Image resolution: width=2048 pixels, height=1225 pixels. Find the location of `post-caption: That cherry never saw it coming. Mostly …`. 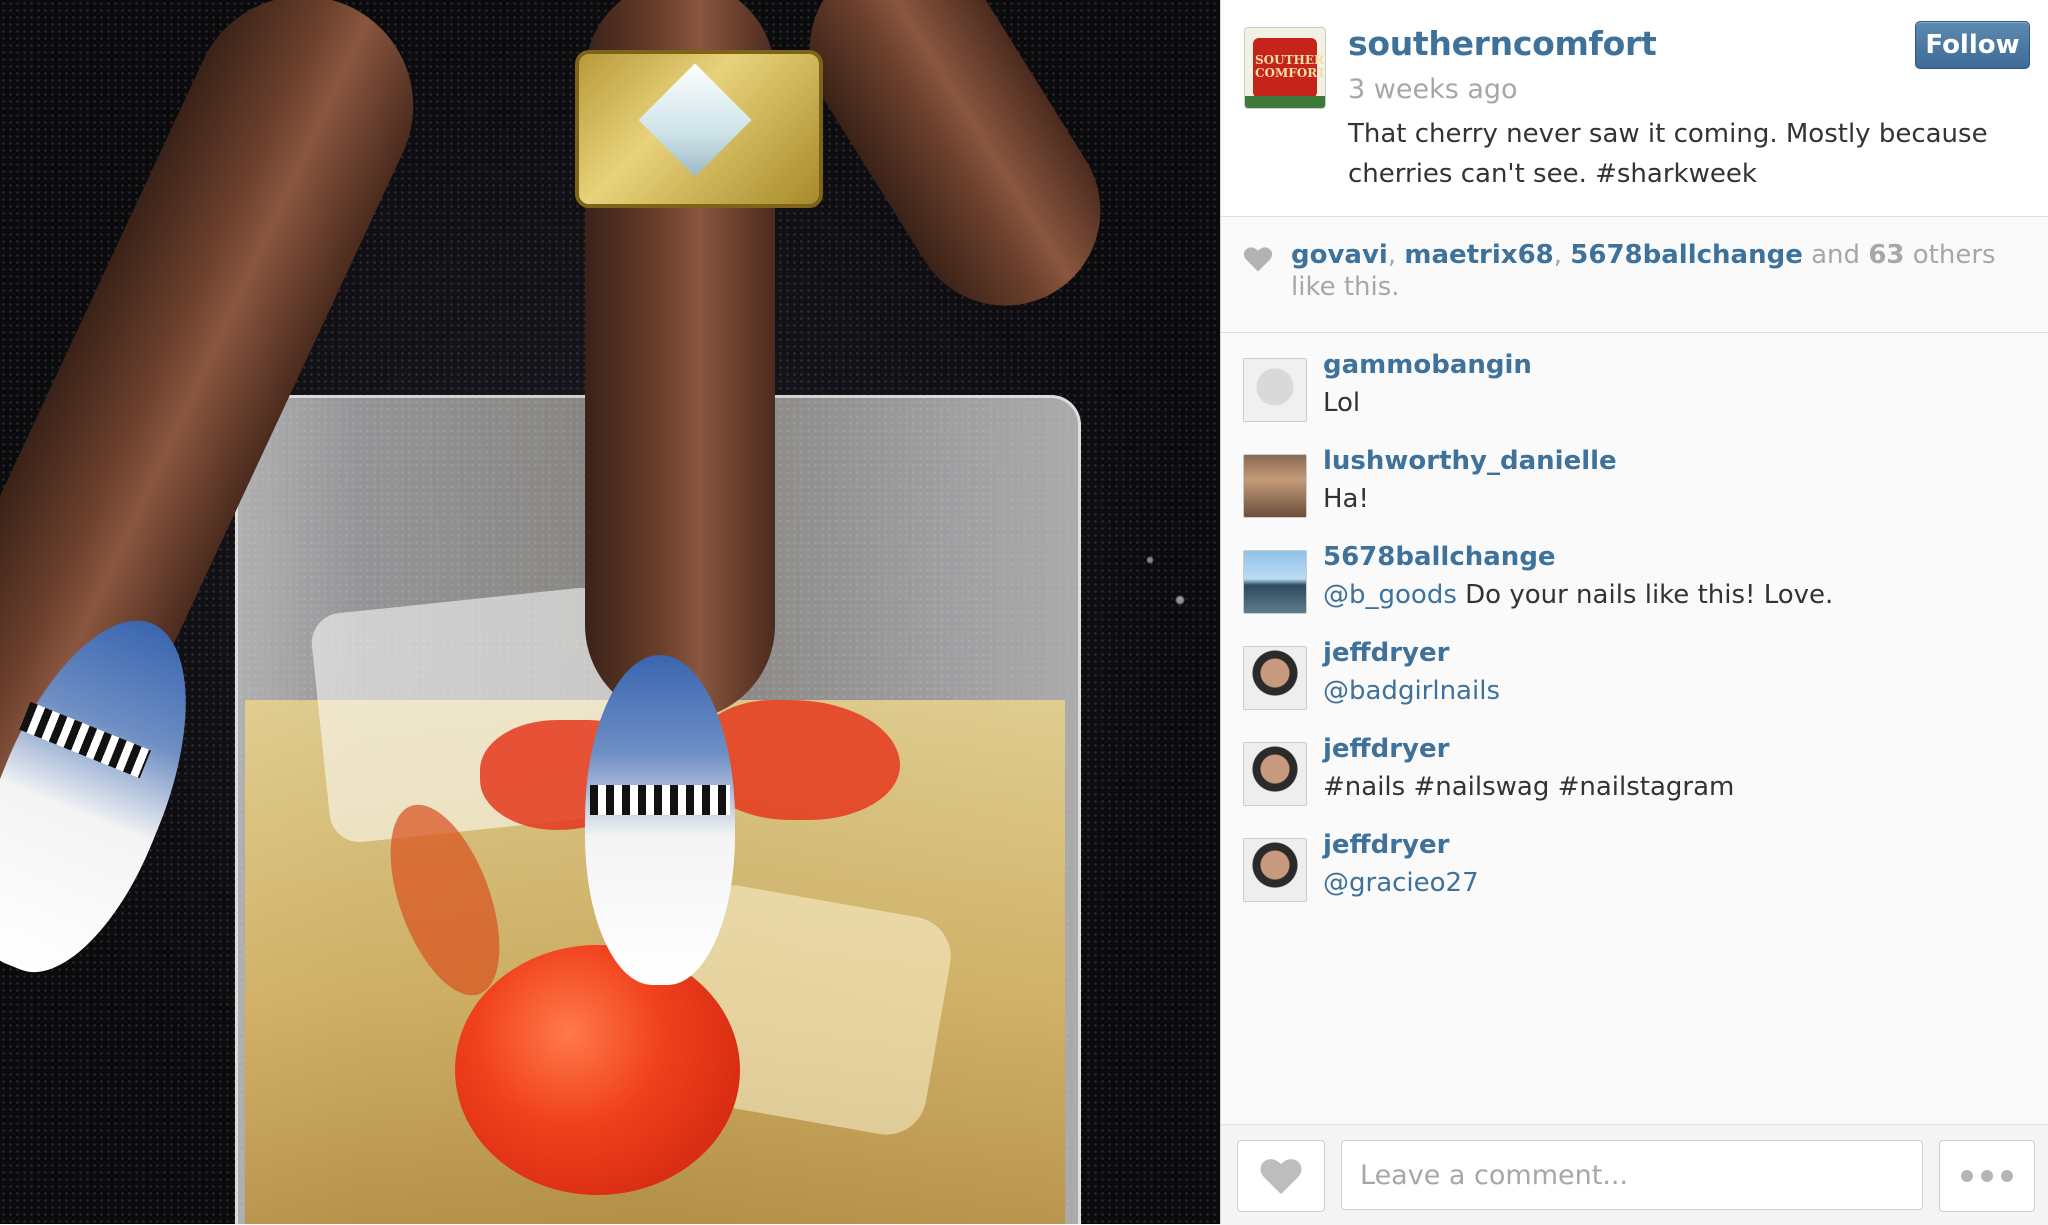

post-caption: That cherry never saw it coming. Mostly … is located at coordinates (1668, 154).